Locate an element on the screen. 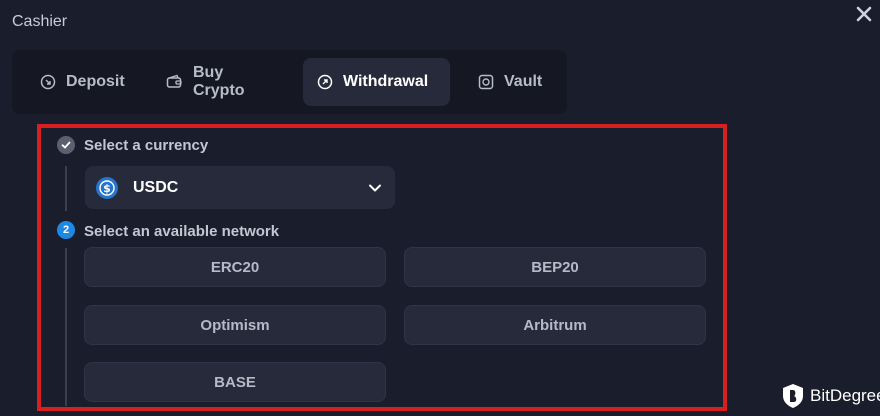 This screenshot has height=416, width=880. vault-icon is located at coordinates (486, 82).